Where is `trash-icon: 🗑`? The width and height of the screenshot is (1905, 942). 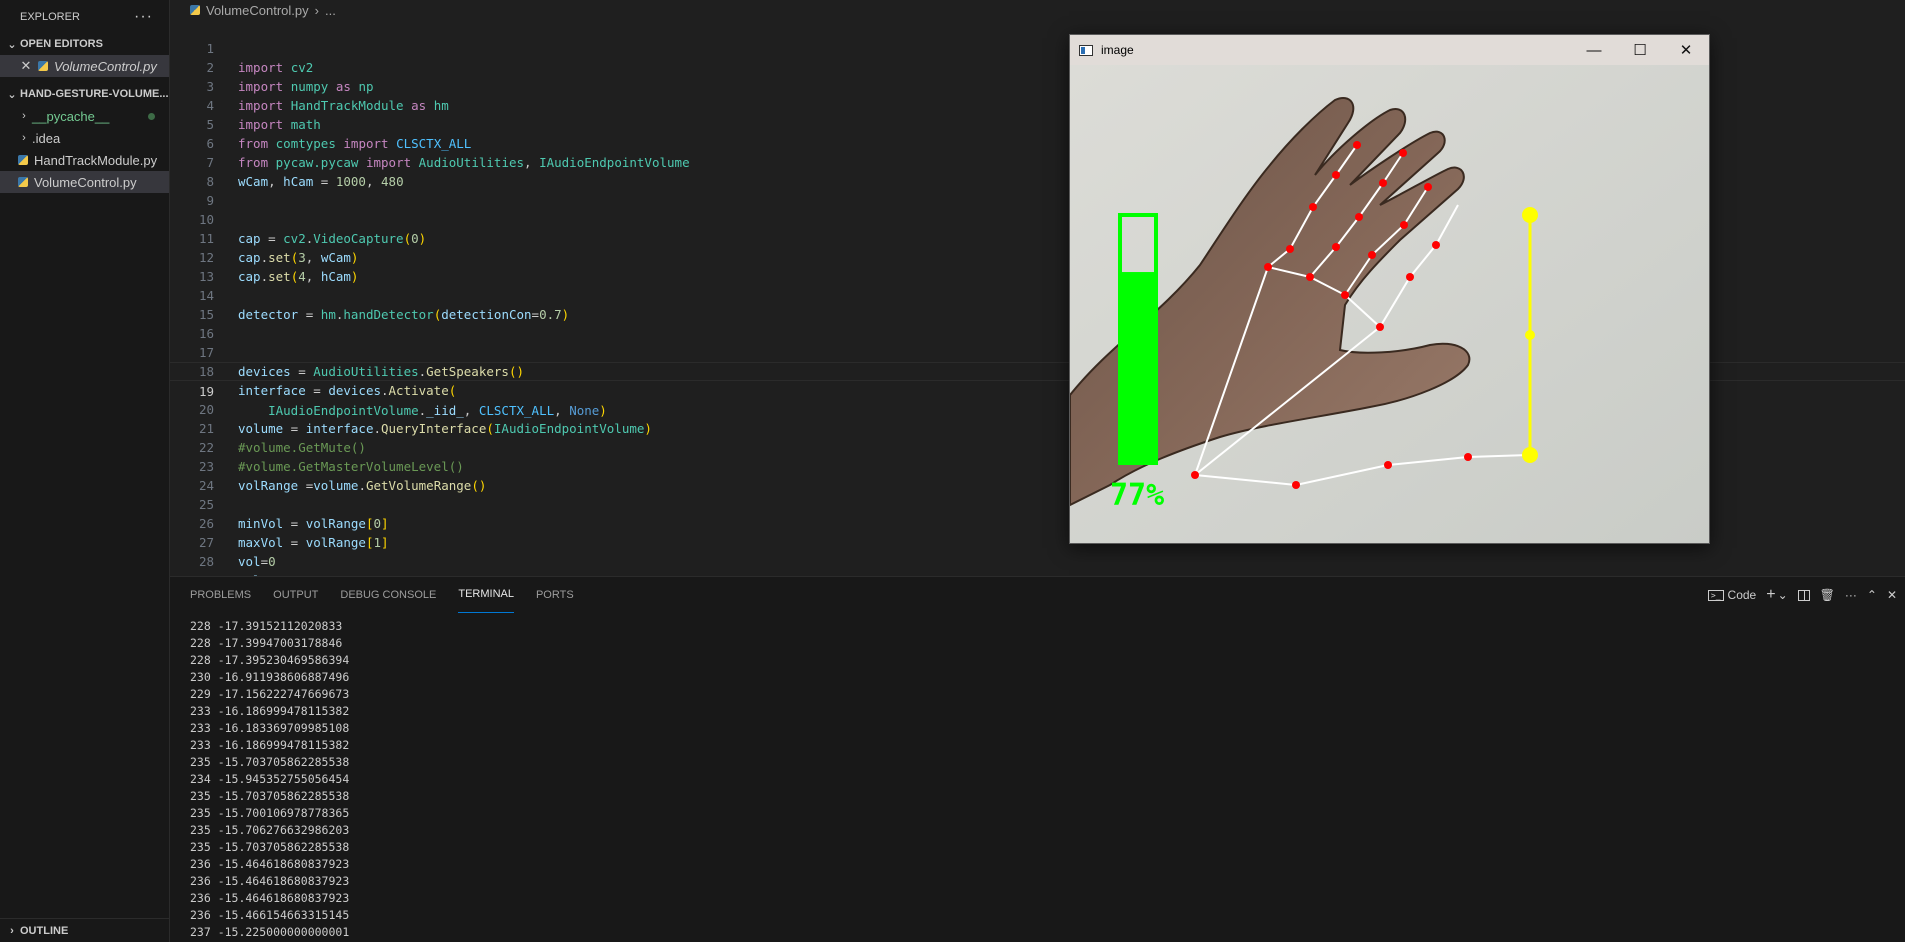
trash-icon: 🗑 is located at coordinates (1827, 595).